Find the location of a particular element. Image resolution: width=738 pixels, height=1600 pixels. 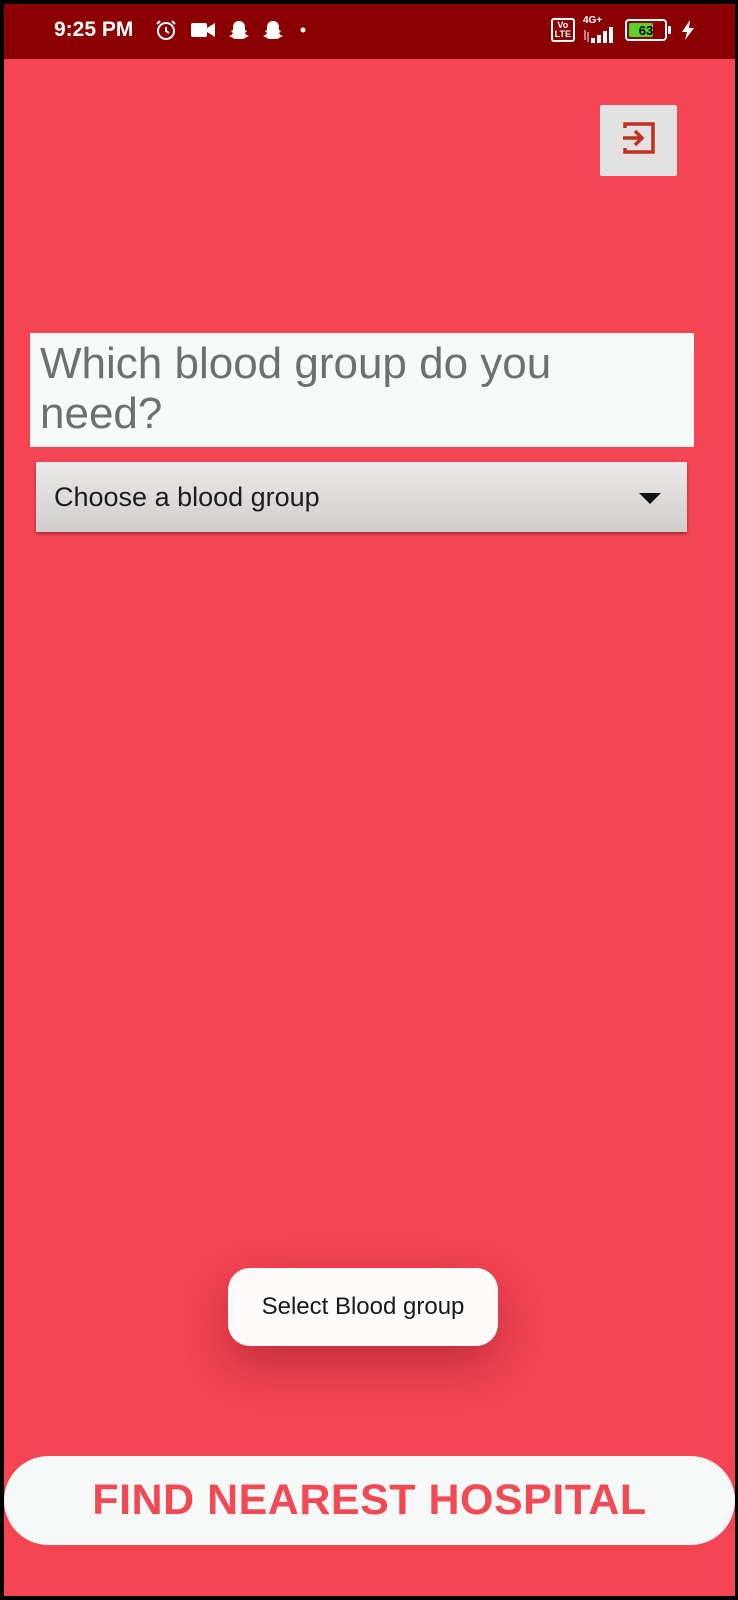

exit-icon is located at coordinates (639, 140).